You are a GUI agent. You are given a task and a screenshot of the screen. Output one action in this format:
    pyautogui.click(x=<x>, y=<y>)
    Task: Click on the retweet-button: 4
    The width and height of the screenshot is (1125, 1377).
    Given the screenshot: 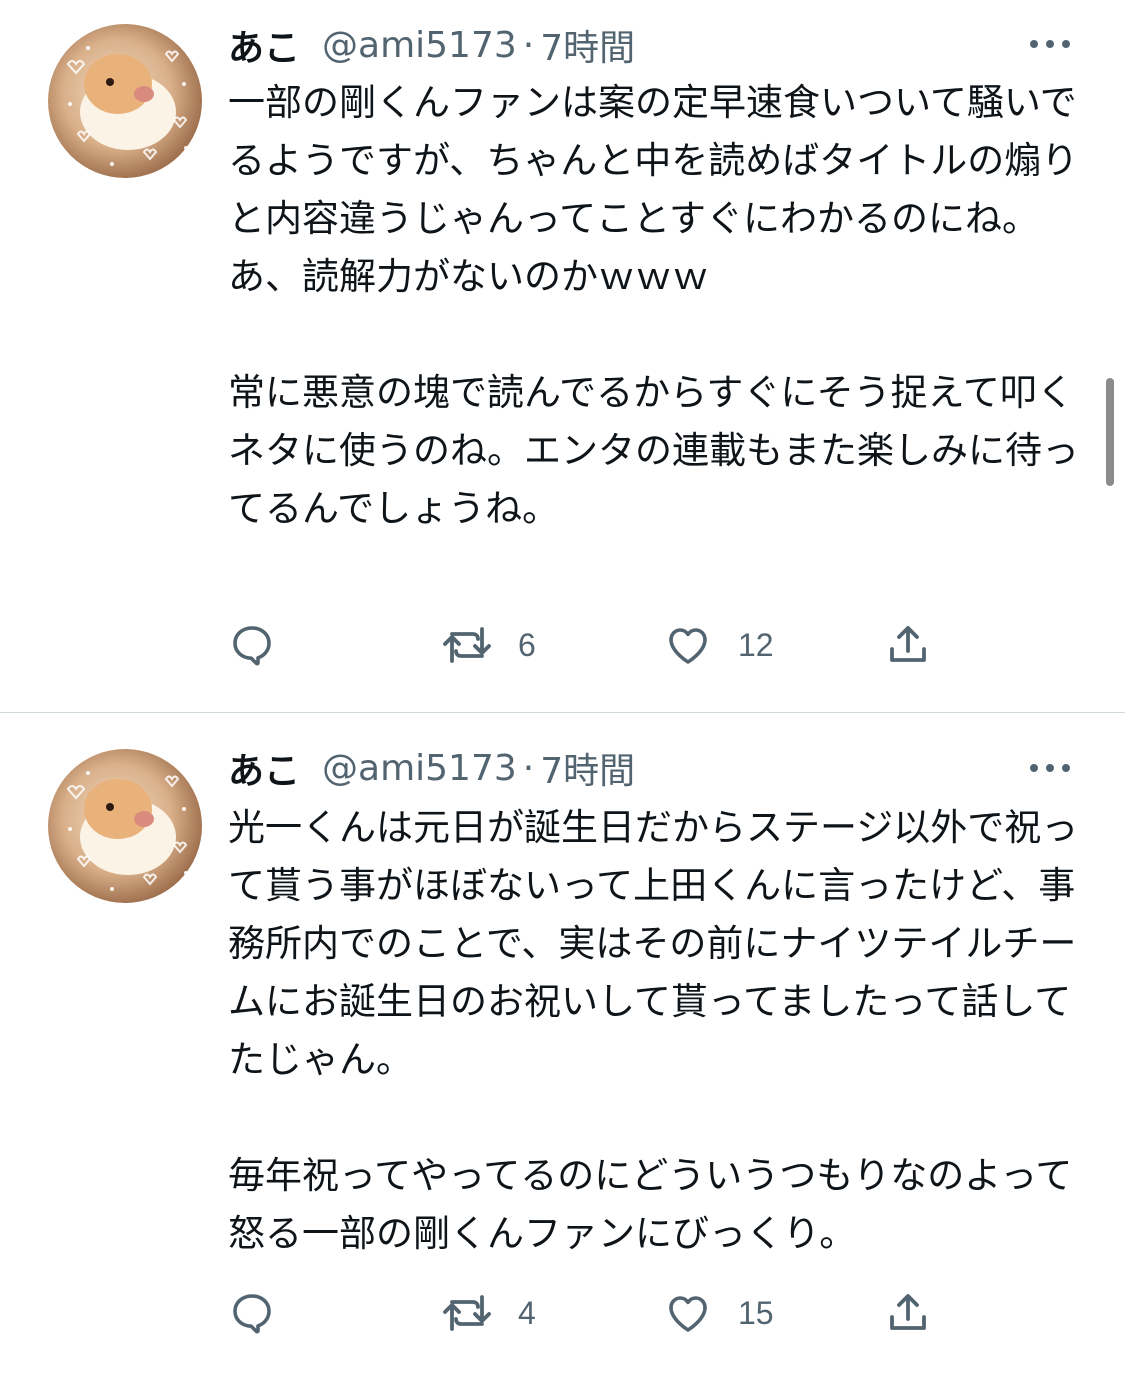 What is the action you would take?
    pyautogui.click(x=489, y=1313)
    